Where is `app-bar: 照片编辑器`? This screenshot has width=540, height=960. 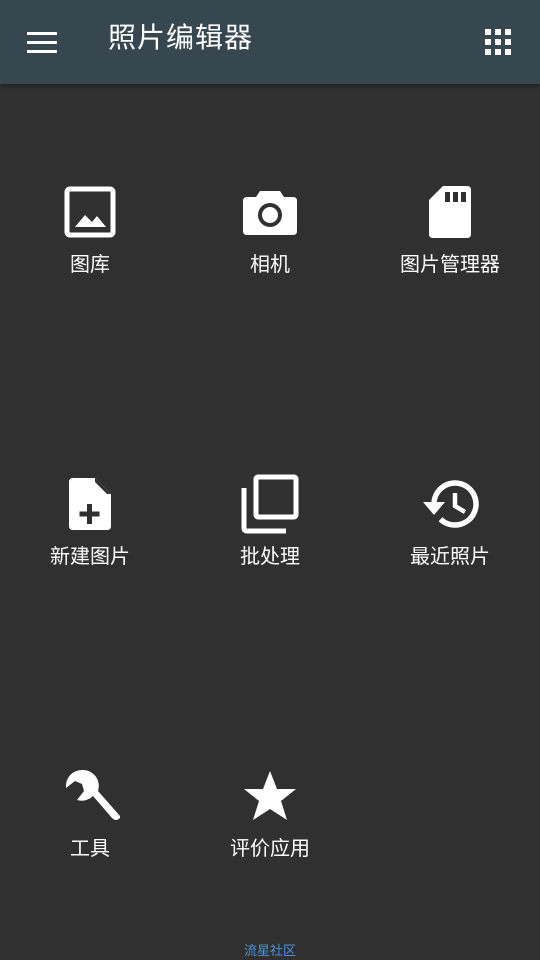
app-bar: 照片编辑器 is located at coordinates (270, 42).